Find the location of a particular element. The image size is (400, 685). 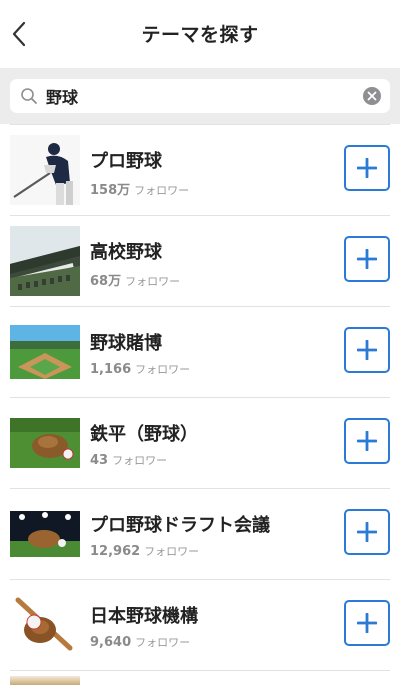

header: テーマを探す is located at coordinates (200, 34).